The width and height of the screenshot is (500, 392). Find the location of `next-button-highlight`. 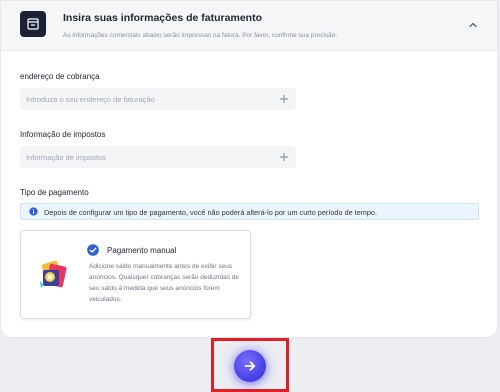

next-button-highlight is located at coordinates (250, 365).